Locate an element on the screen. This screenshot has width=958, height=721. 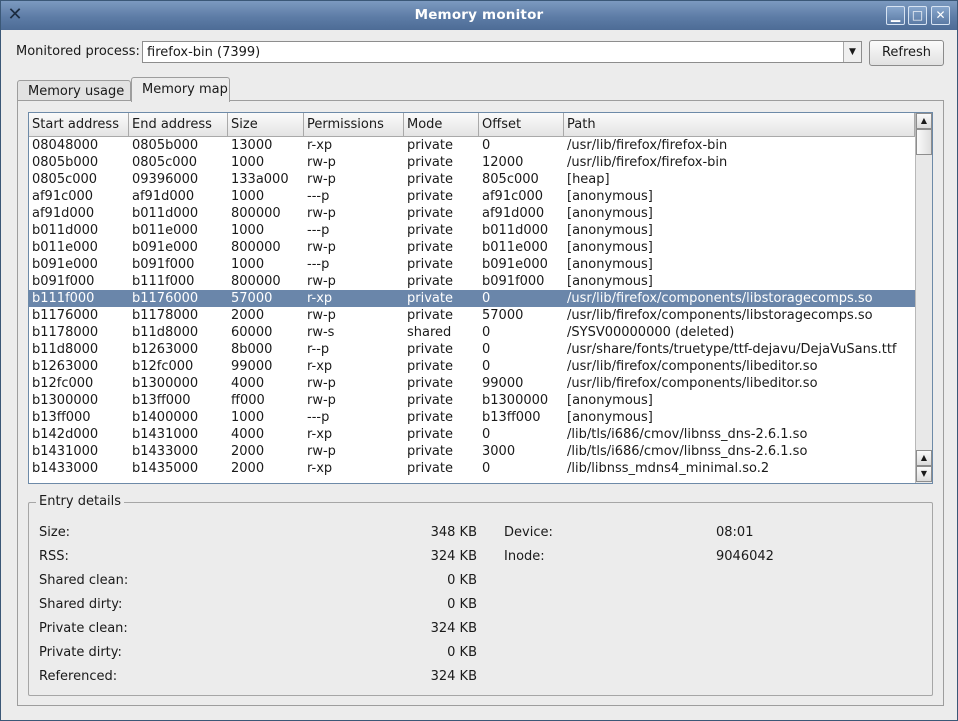
cell-start-address: b091f000 is located at coordinates (63, 281).